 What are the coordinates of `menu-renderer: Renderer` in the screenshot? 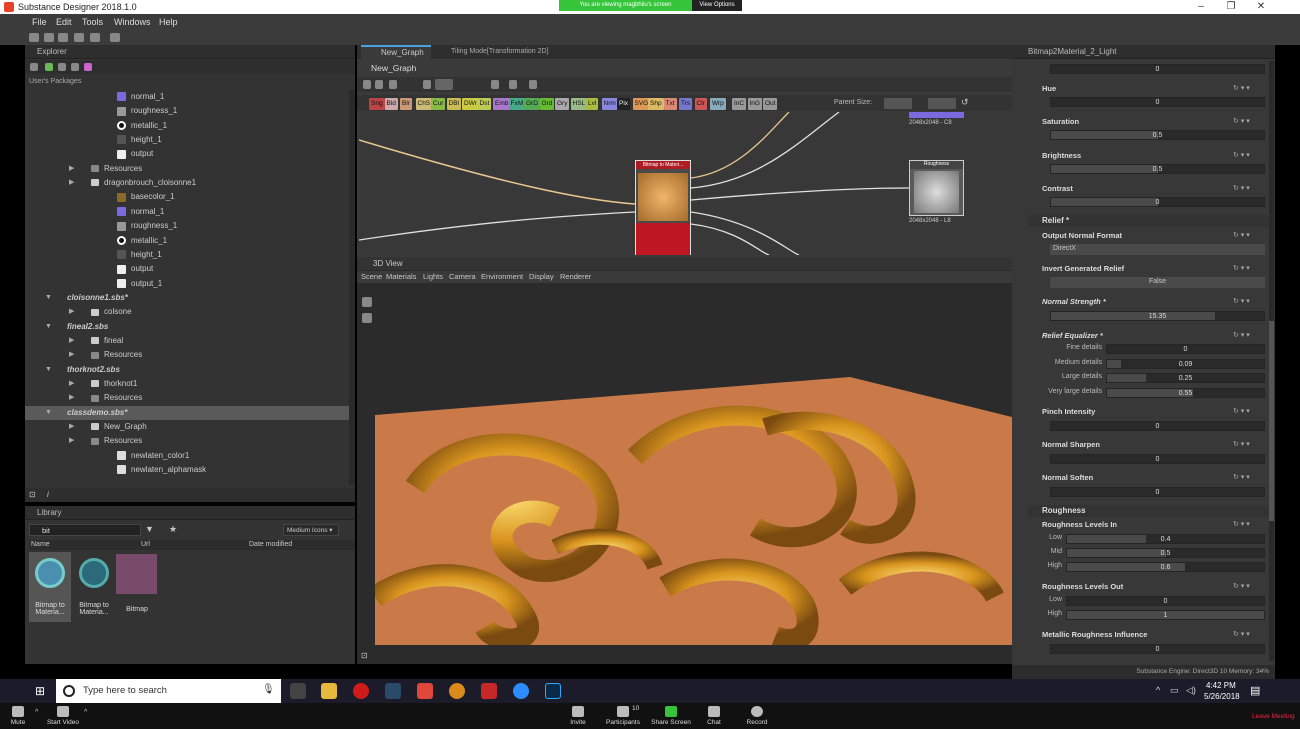 It's located at (575, 276).